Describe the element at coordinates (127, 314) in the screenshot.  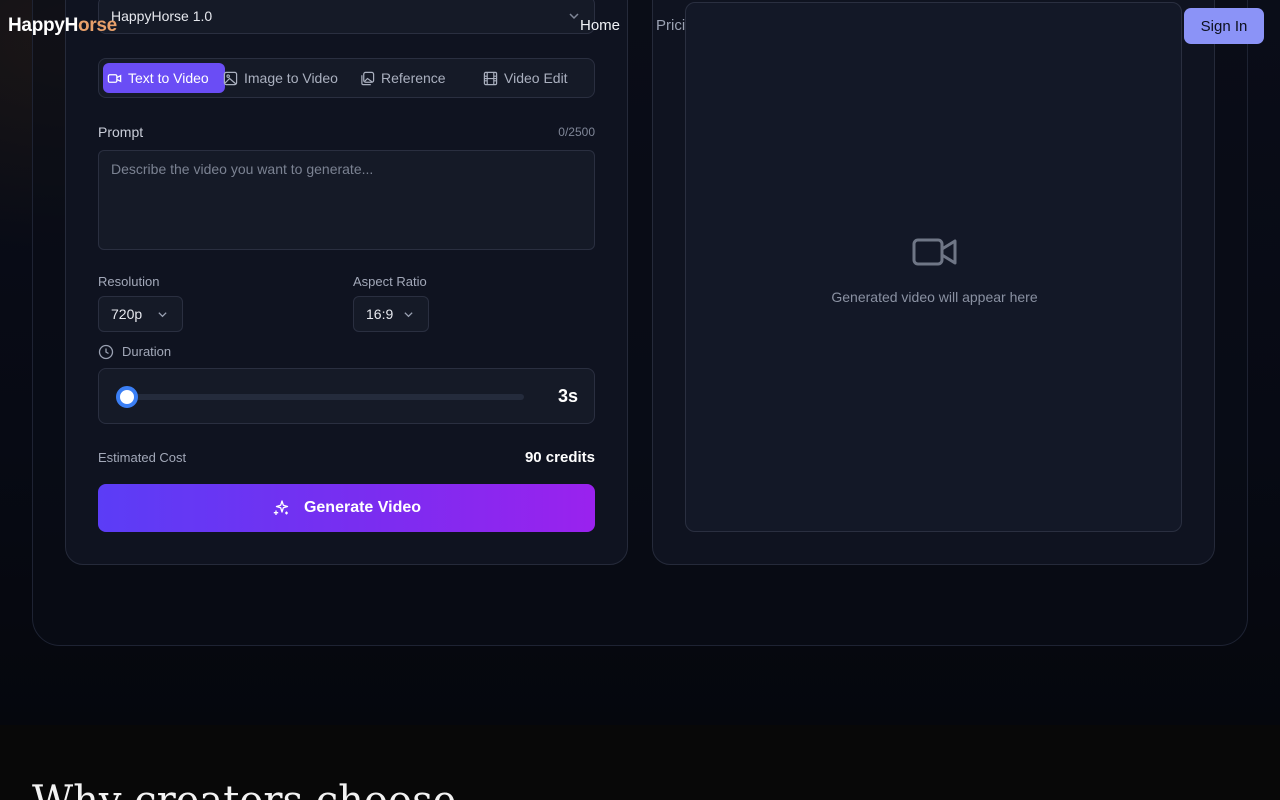
I see `resolution-value: 720p` at that location.